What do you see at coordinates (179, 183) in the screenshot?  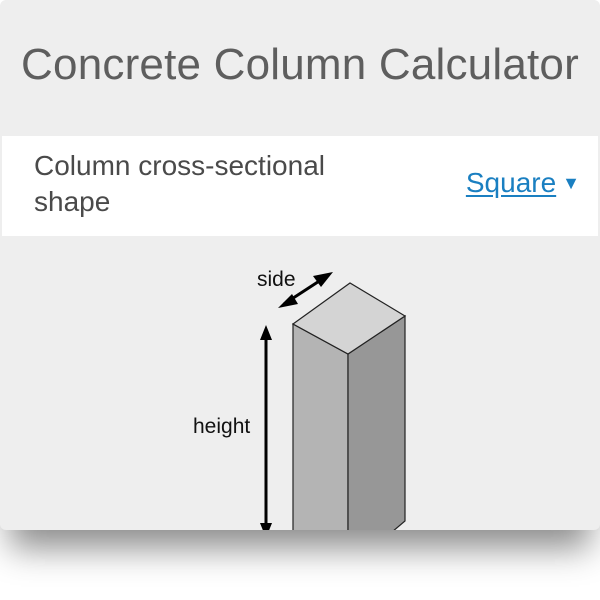 I see `shape-field-label: Column cross-sectional shape` at bounding box center [179, 183].